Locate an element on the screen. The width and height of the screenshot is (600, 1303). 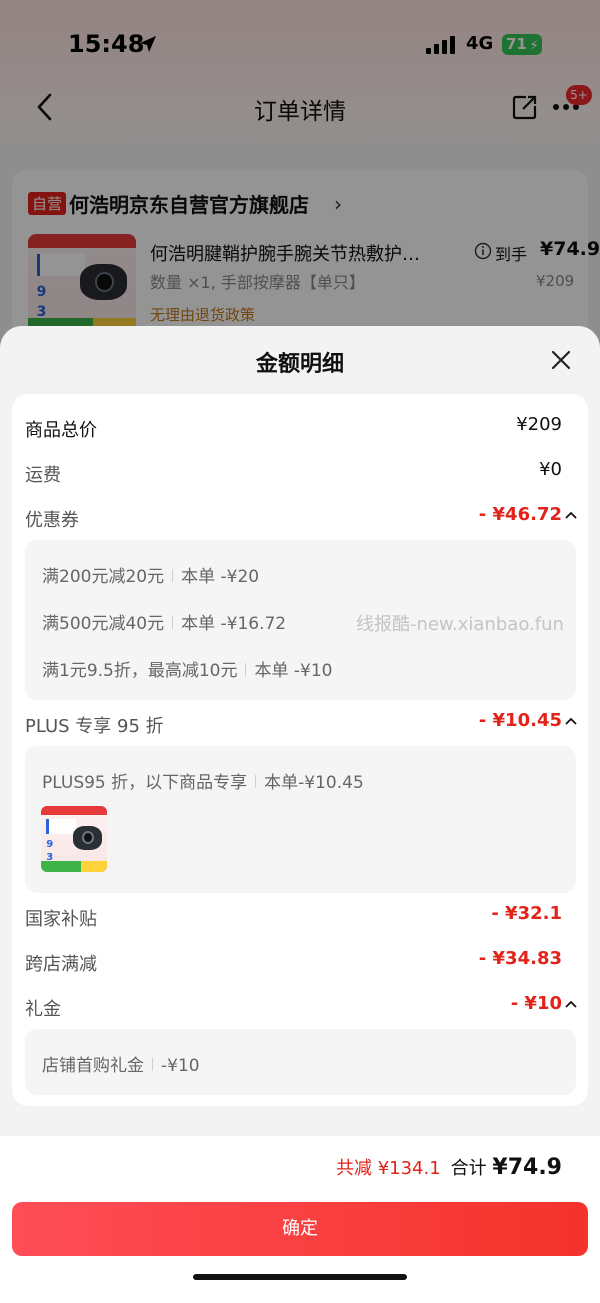
gift-detail-amount: -¥10 is located at coordinates (180, 1066).